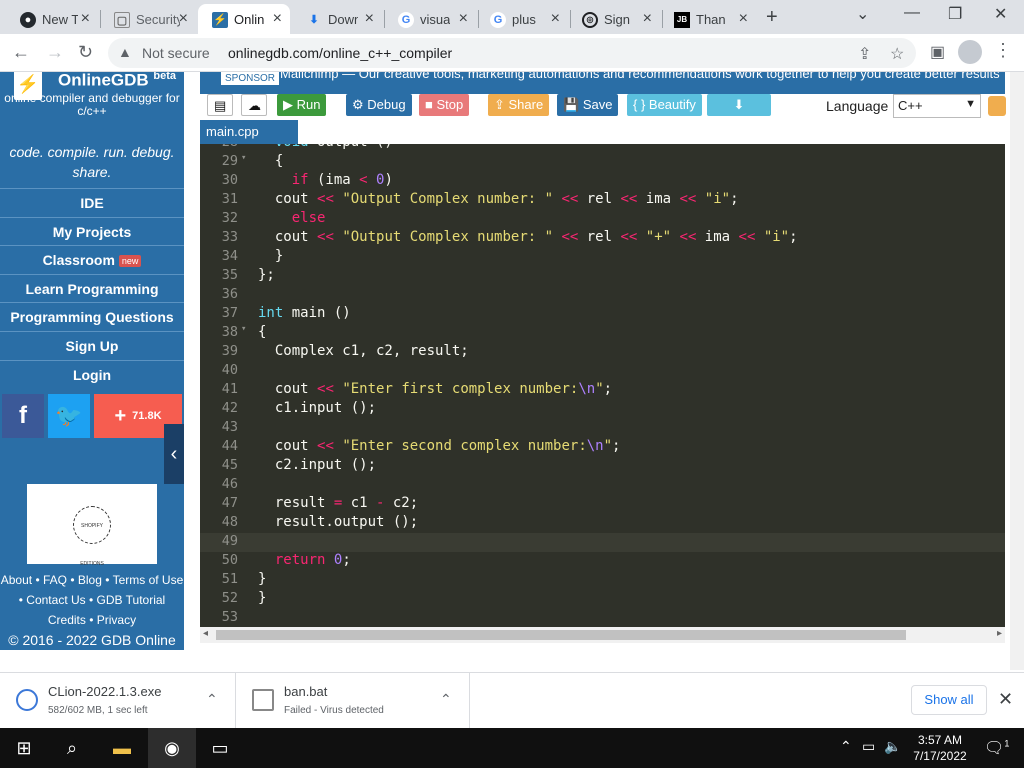  Describe the element at coordinates (602, 523) in the screenshot. I see `code-line: 48 result.output ();` at that location.